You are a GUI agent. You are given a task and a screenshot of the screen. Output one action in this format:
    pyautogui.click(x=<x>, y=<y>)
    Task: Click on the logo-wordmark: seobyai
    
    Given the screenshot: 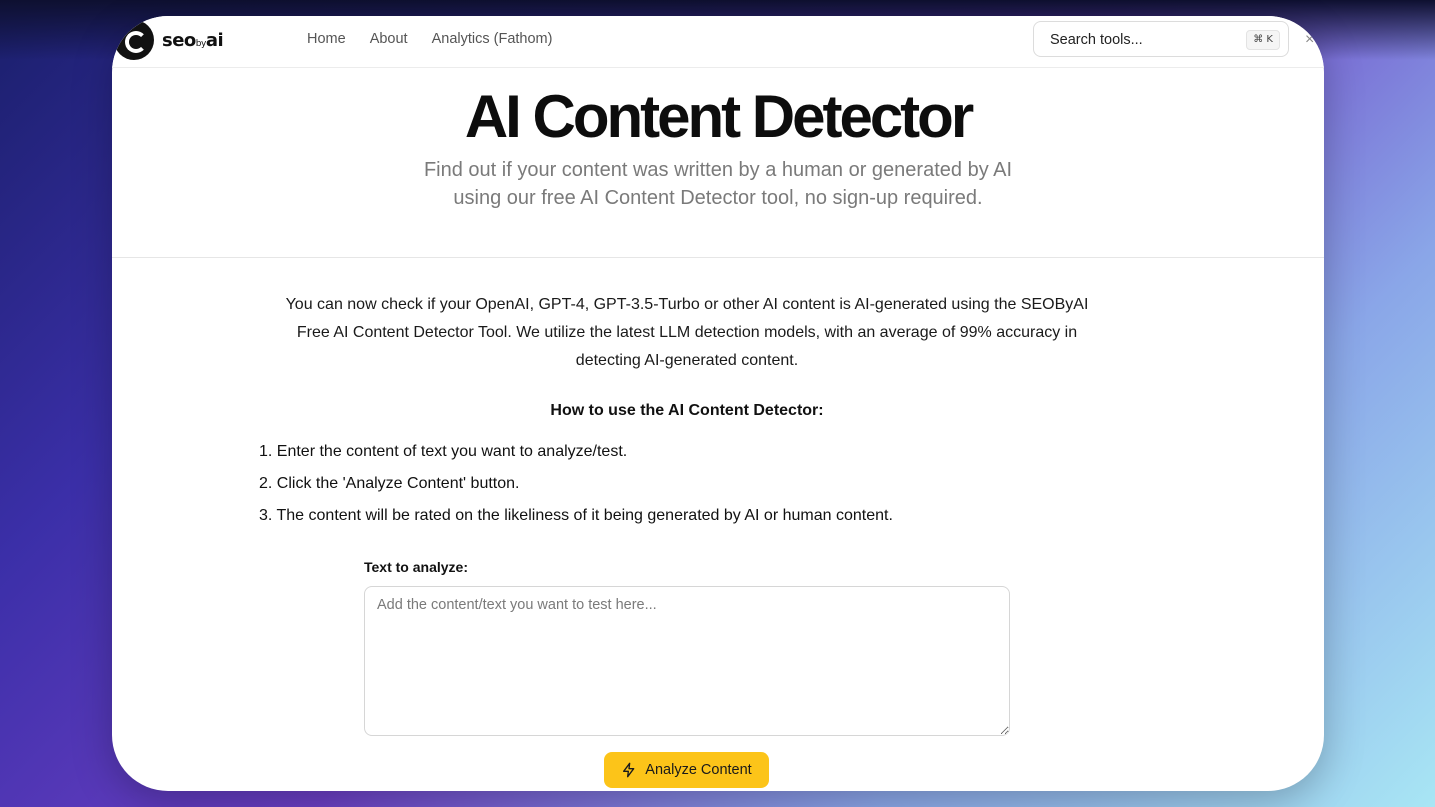 What is the action you would take?
    pyautogui.click(x=193, y=40)
    